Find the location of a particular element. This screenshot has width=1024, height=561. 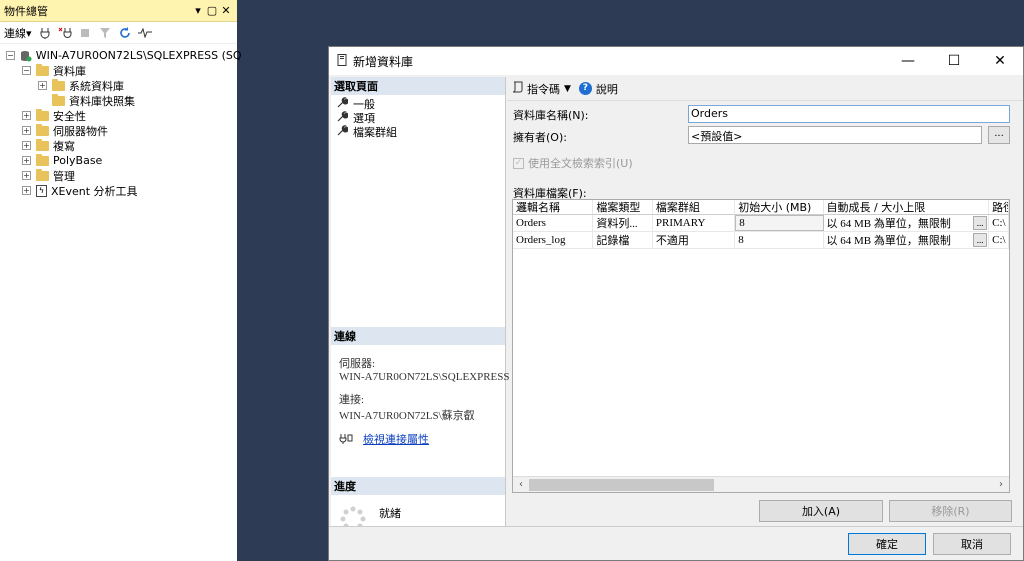

tree-node-label: XEvent 分析工具 is located at coordinates (94, 191).